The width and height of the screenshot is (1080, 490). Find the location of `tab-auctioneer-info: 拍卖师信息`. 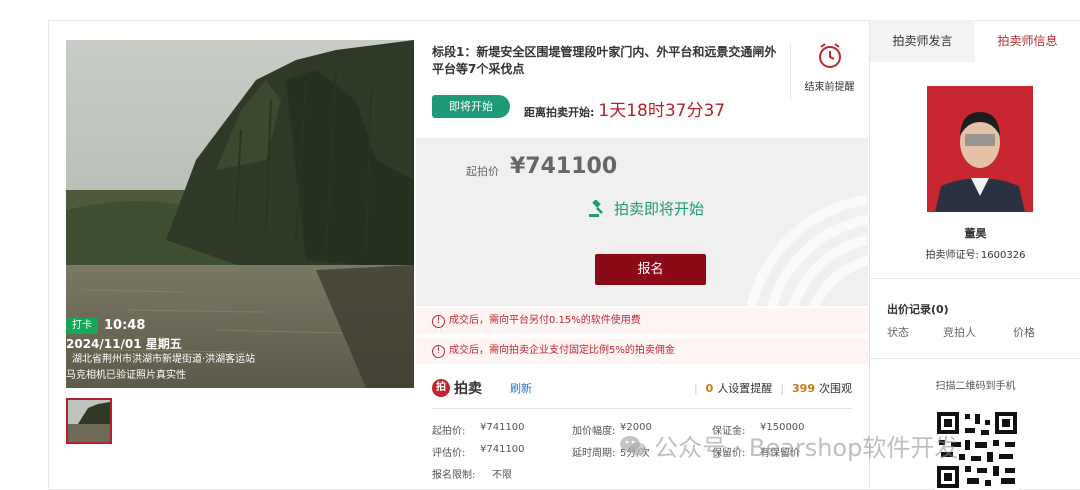

tab-auctioneer-info: 拍卖师信息 is located at coordinates (1027, 41).